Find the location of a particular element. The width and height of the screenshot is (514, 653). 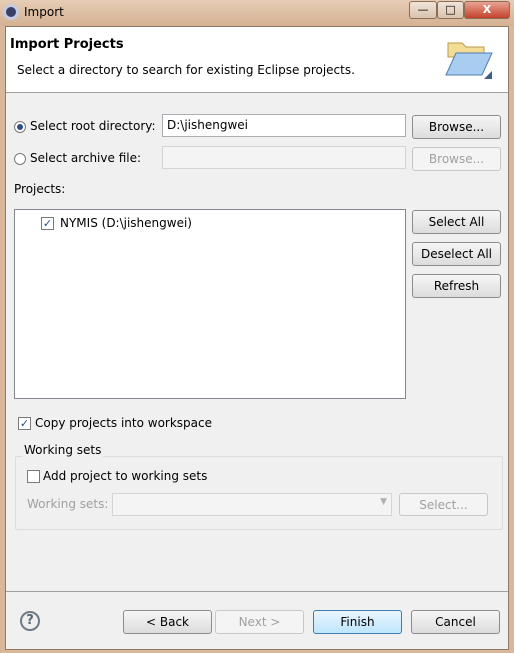

eclipse-app-icon is located at coordinates (11, 12).